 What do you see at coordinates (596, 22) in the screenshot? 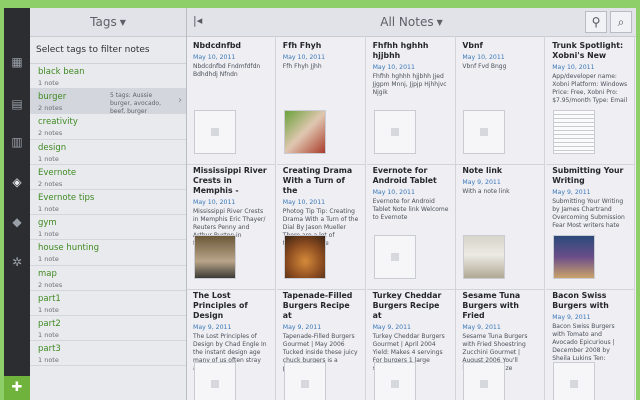
I see `map-pin-button: ⚲` at bounding box center [596, 22].